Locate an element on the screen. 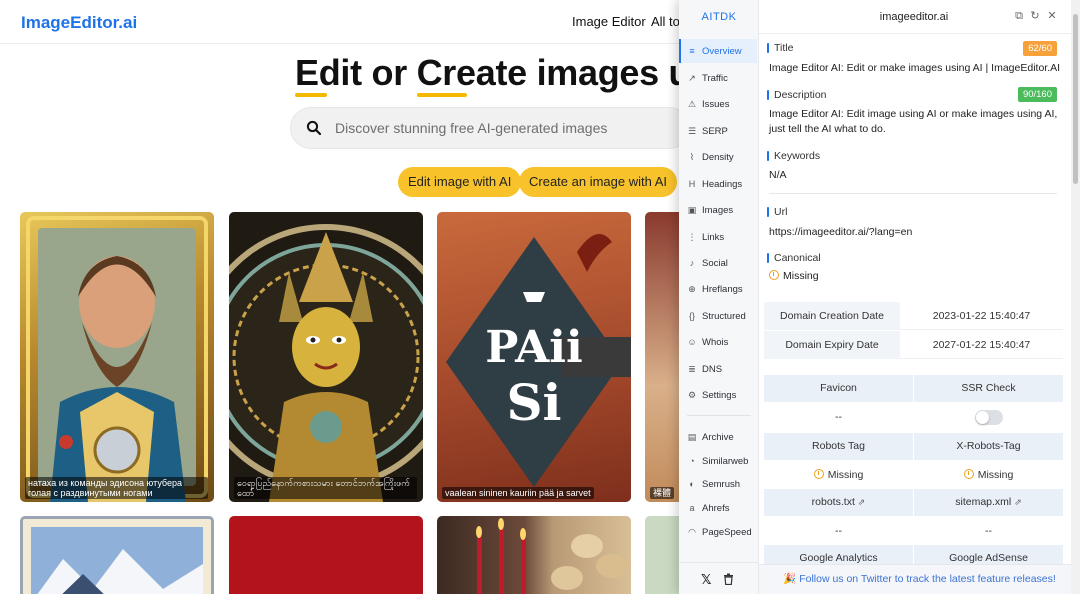 Image resolution: width=1080 pixels, height=594 pixels. settings-icon: ⚙ is located at coordinates (692, 395).